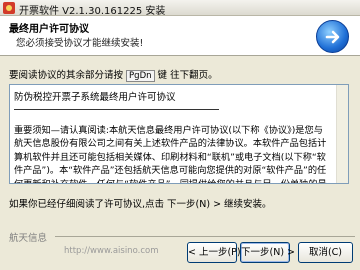  Describe the element at coordinates (180, 36) in the screenshot. I see `wizard-header: 最终用户许可协议 您必须接受协议才能继续安装!` at that location.